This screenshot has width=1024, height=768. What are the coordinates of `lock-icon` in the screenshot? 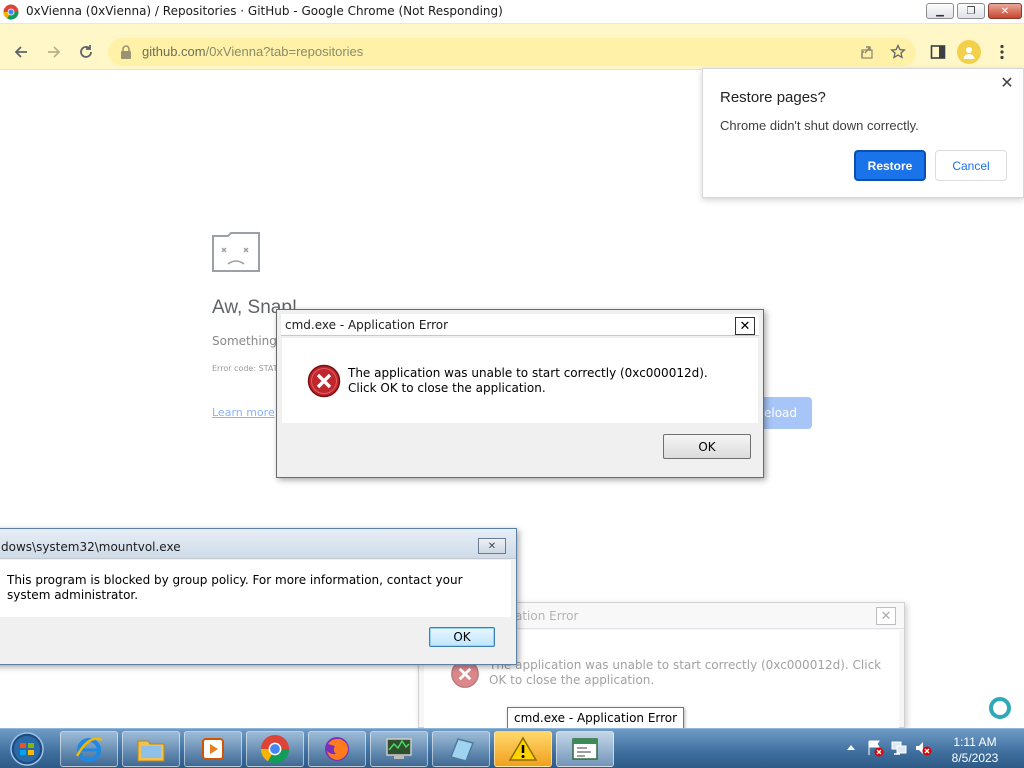 It's located at (126, 52).